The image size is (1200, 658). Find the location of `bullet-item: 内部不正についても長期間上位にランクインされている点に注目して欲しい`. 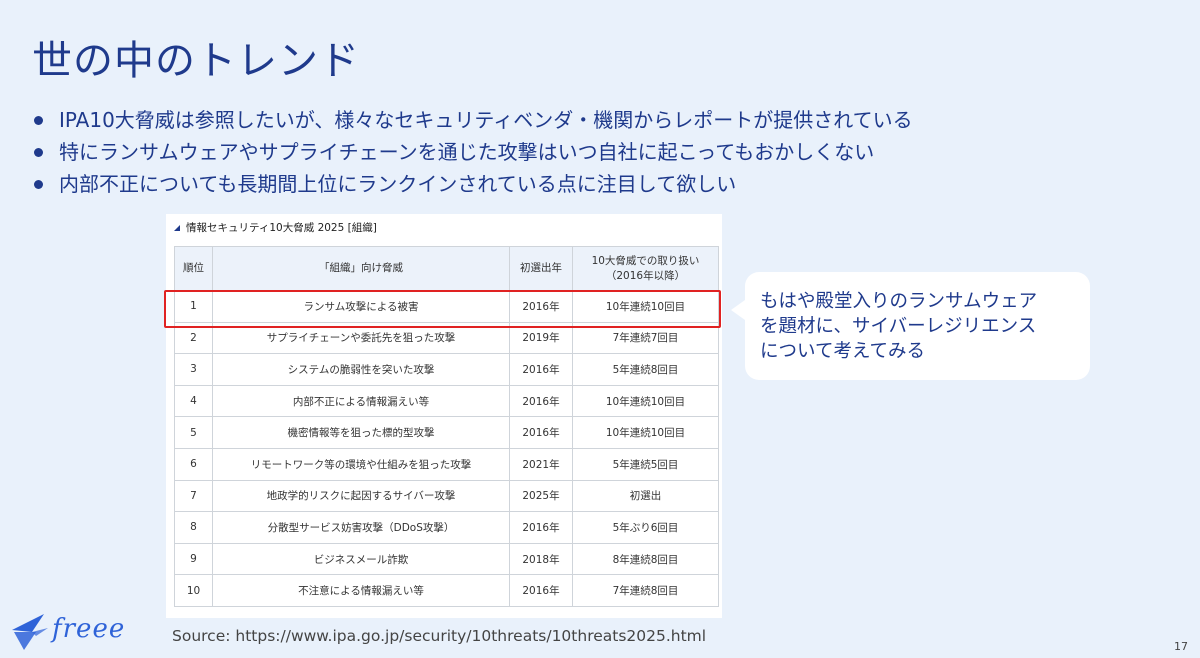

bullet-item: 内部不正についても長期間上位にランクインされている点に注目して欲しい is located at coordinates (594, 184).